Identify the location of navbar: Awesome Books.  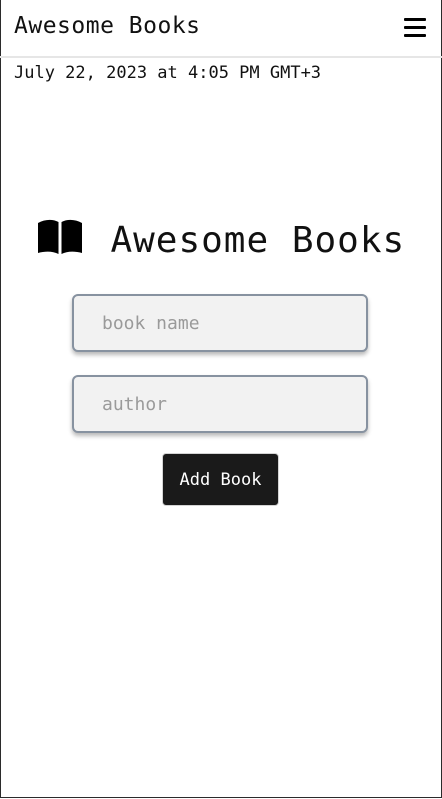
(221, 29).